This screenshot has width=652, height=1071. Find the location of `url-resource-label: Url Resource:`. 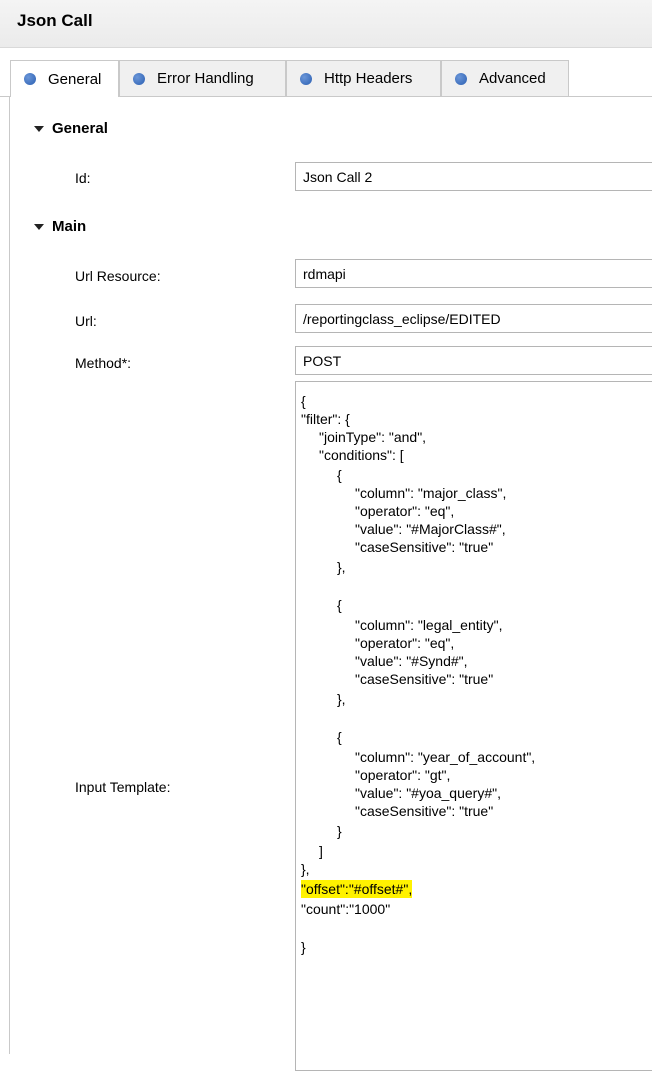

url-resource-label: Url Resource: is located at coordinates (118, 276).